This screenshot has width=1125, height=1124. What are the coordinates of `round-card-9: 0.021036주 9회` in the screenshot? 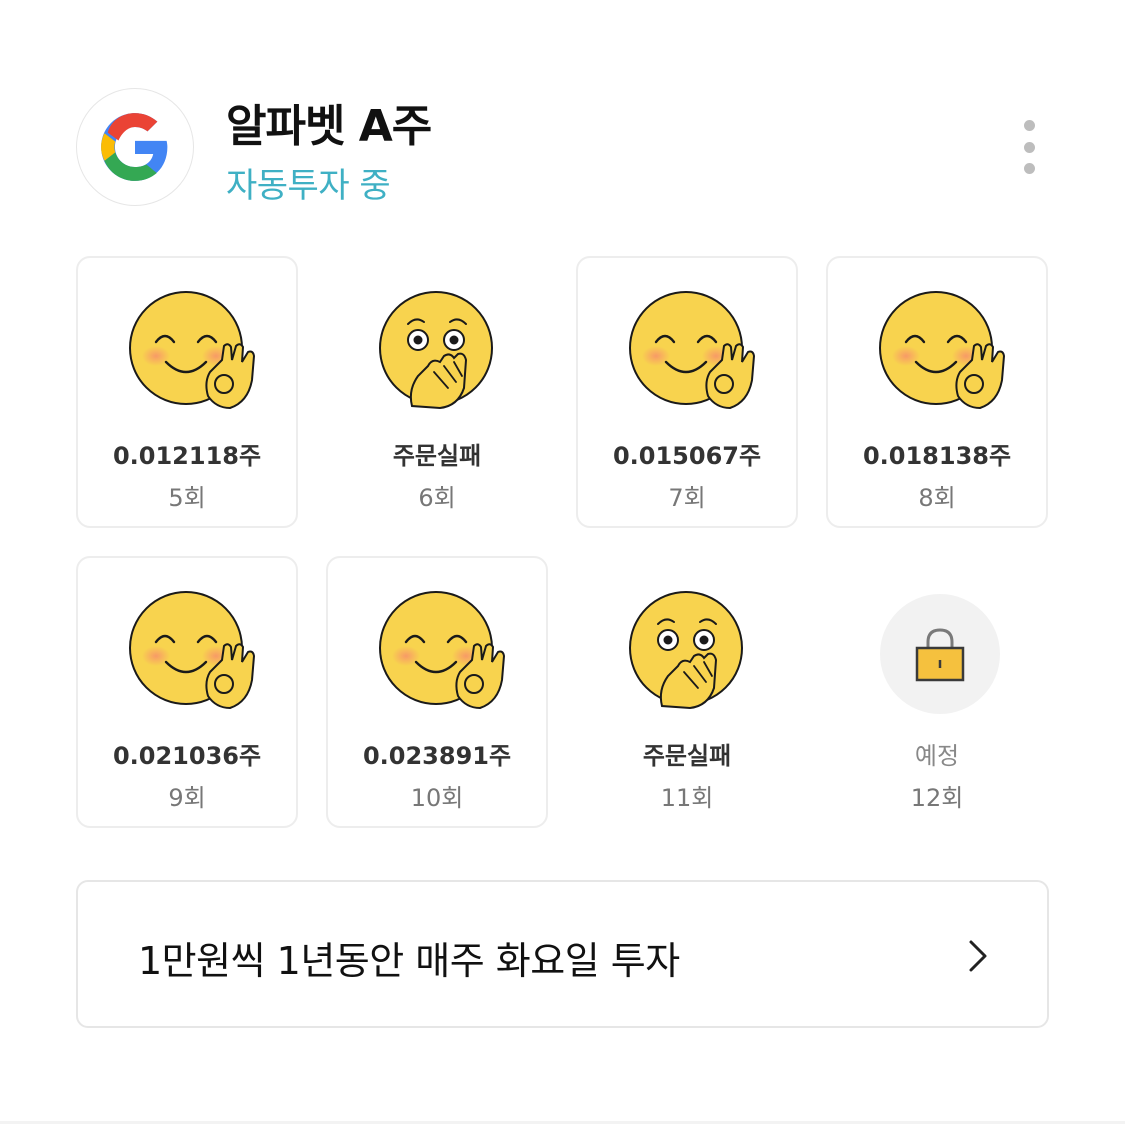 It's located at (187, 692).